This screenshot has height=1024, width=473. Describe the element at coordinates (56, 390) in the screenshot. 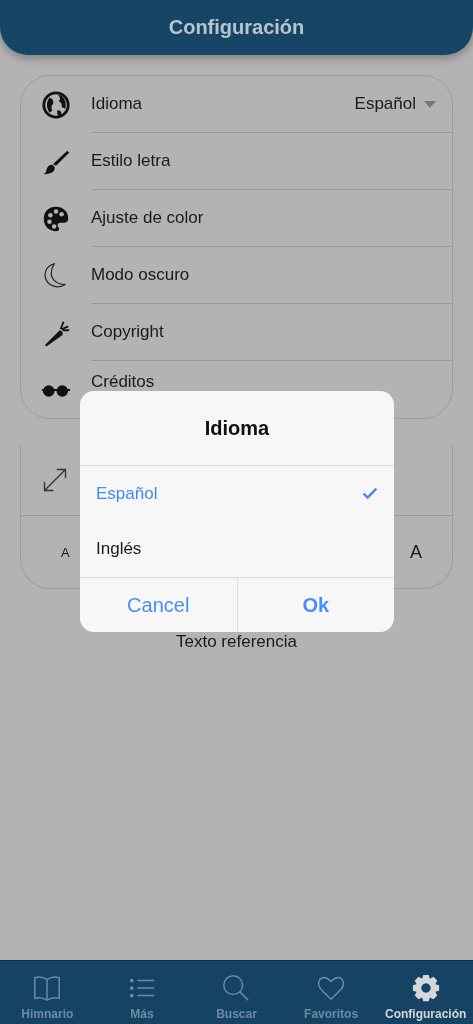

I see `glasses-icon` at that location.